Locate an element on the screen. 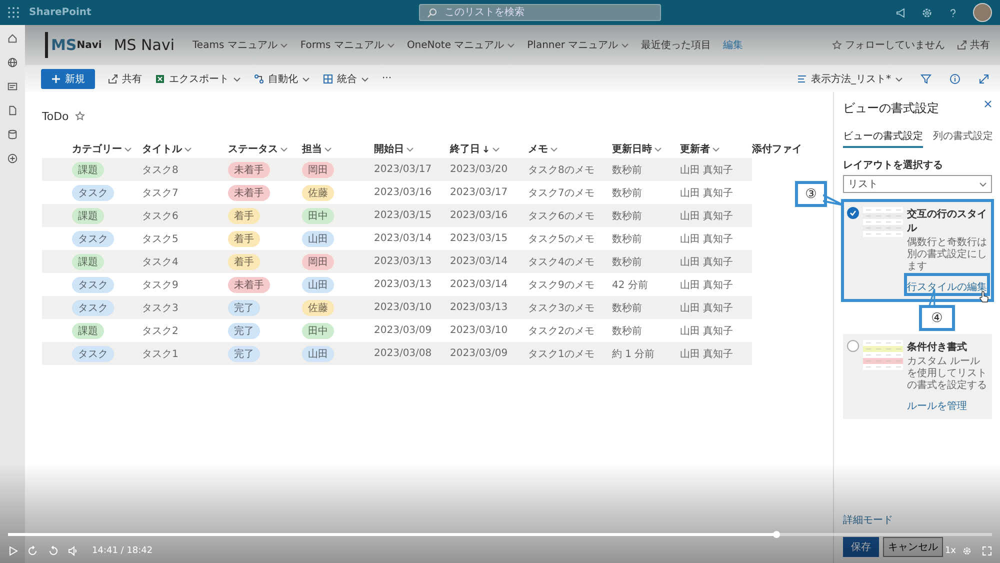 This screenshot has height=563, width=1000. column-header: タイトル is located at coordinates (185, 149).